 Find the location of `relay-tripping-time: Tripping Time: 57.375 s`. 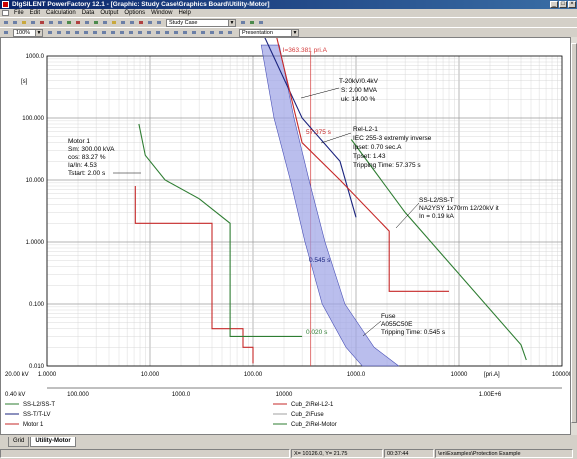

relay-tripping-time: Tripping Time: 57.375 s is located at coordinates (387, 165).